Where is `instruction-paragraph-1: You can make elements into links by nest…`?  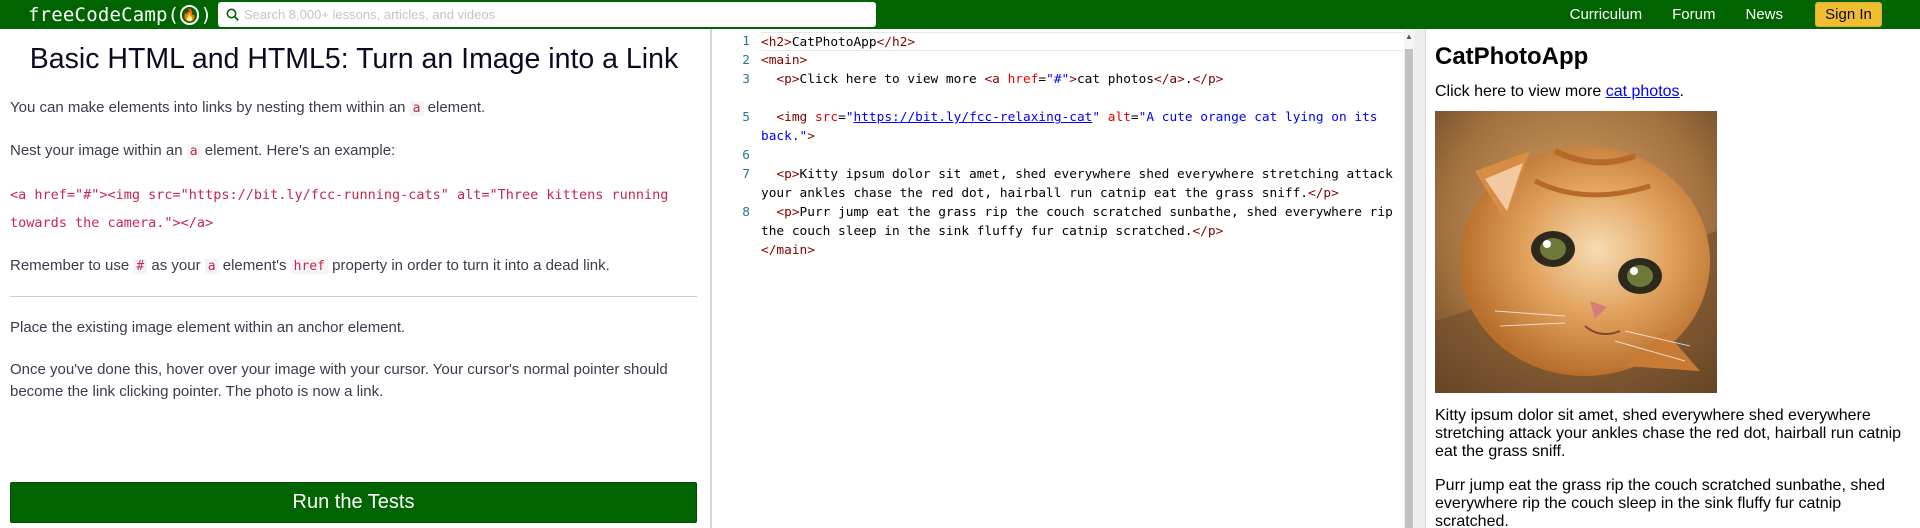
instruction-paragraph-1: You can make elements into links by nest… is located at coordinates (355, 108).